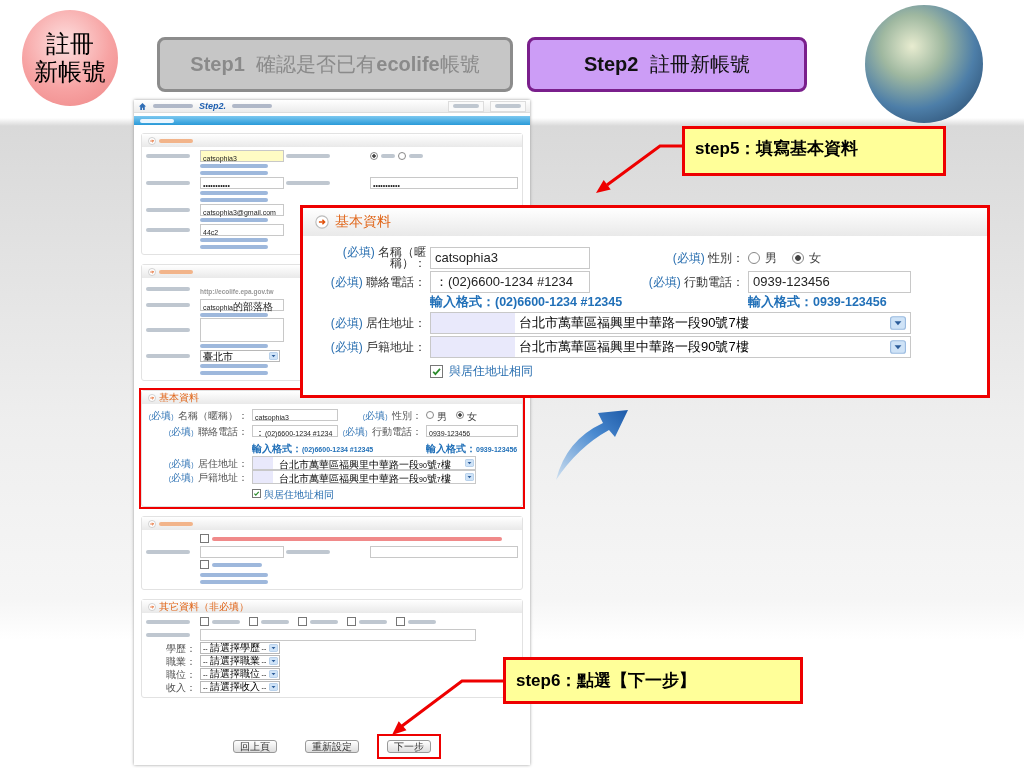  What do you see at coordinates (255, 746) in the screenshot?
I see `form-button: 回上頁` at bounding box center [255, 746].